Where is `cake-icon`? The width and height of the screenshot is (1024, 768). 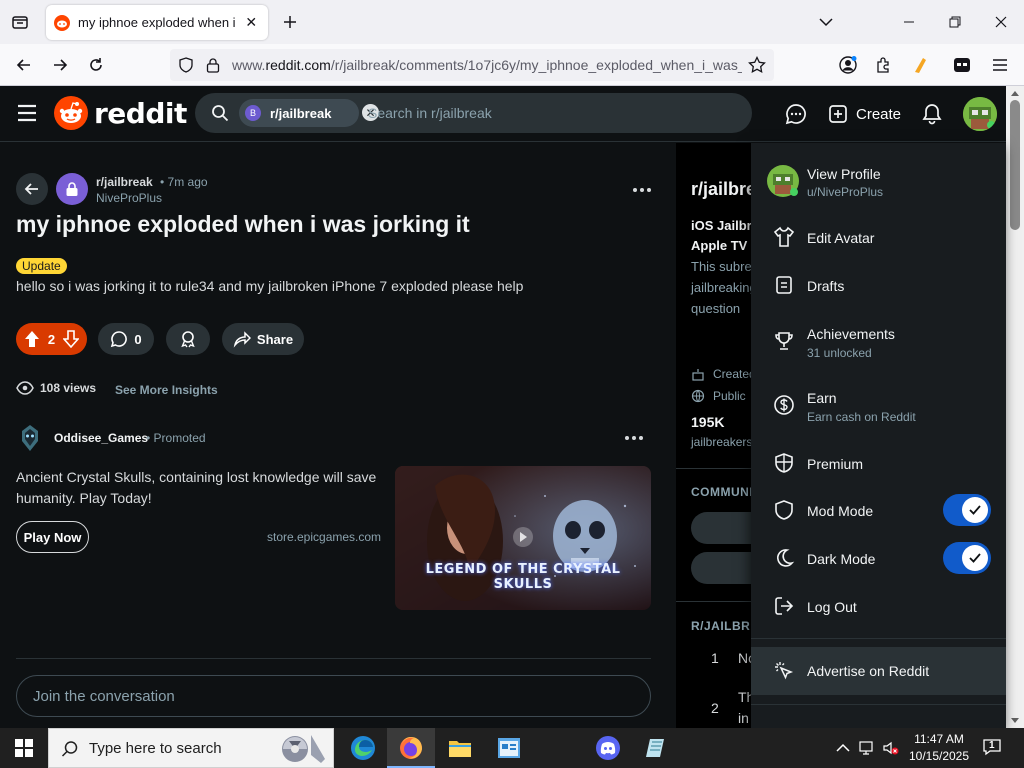 cake-icon is located at coordinates (698, 375).